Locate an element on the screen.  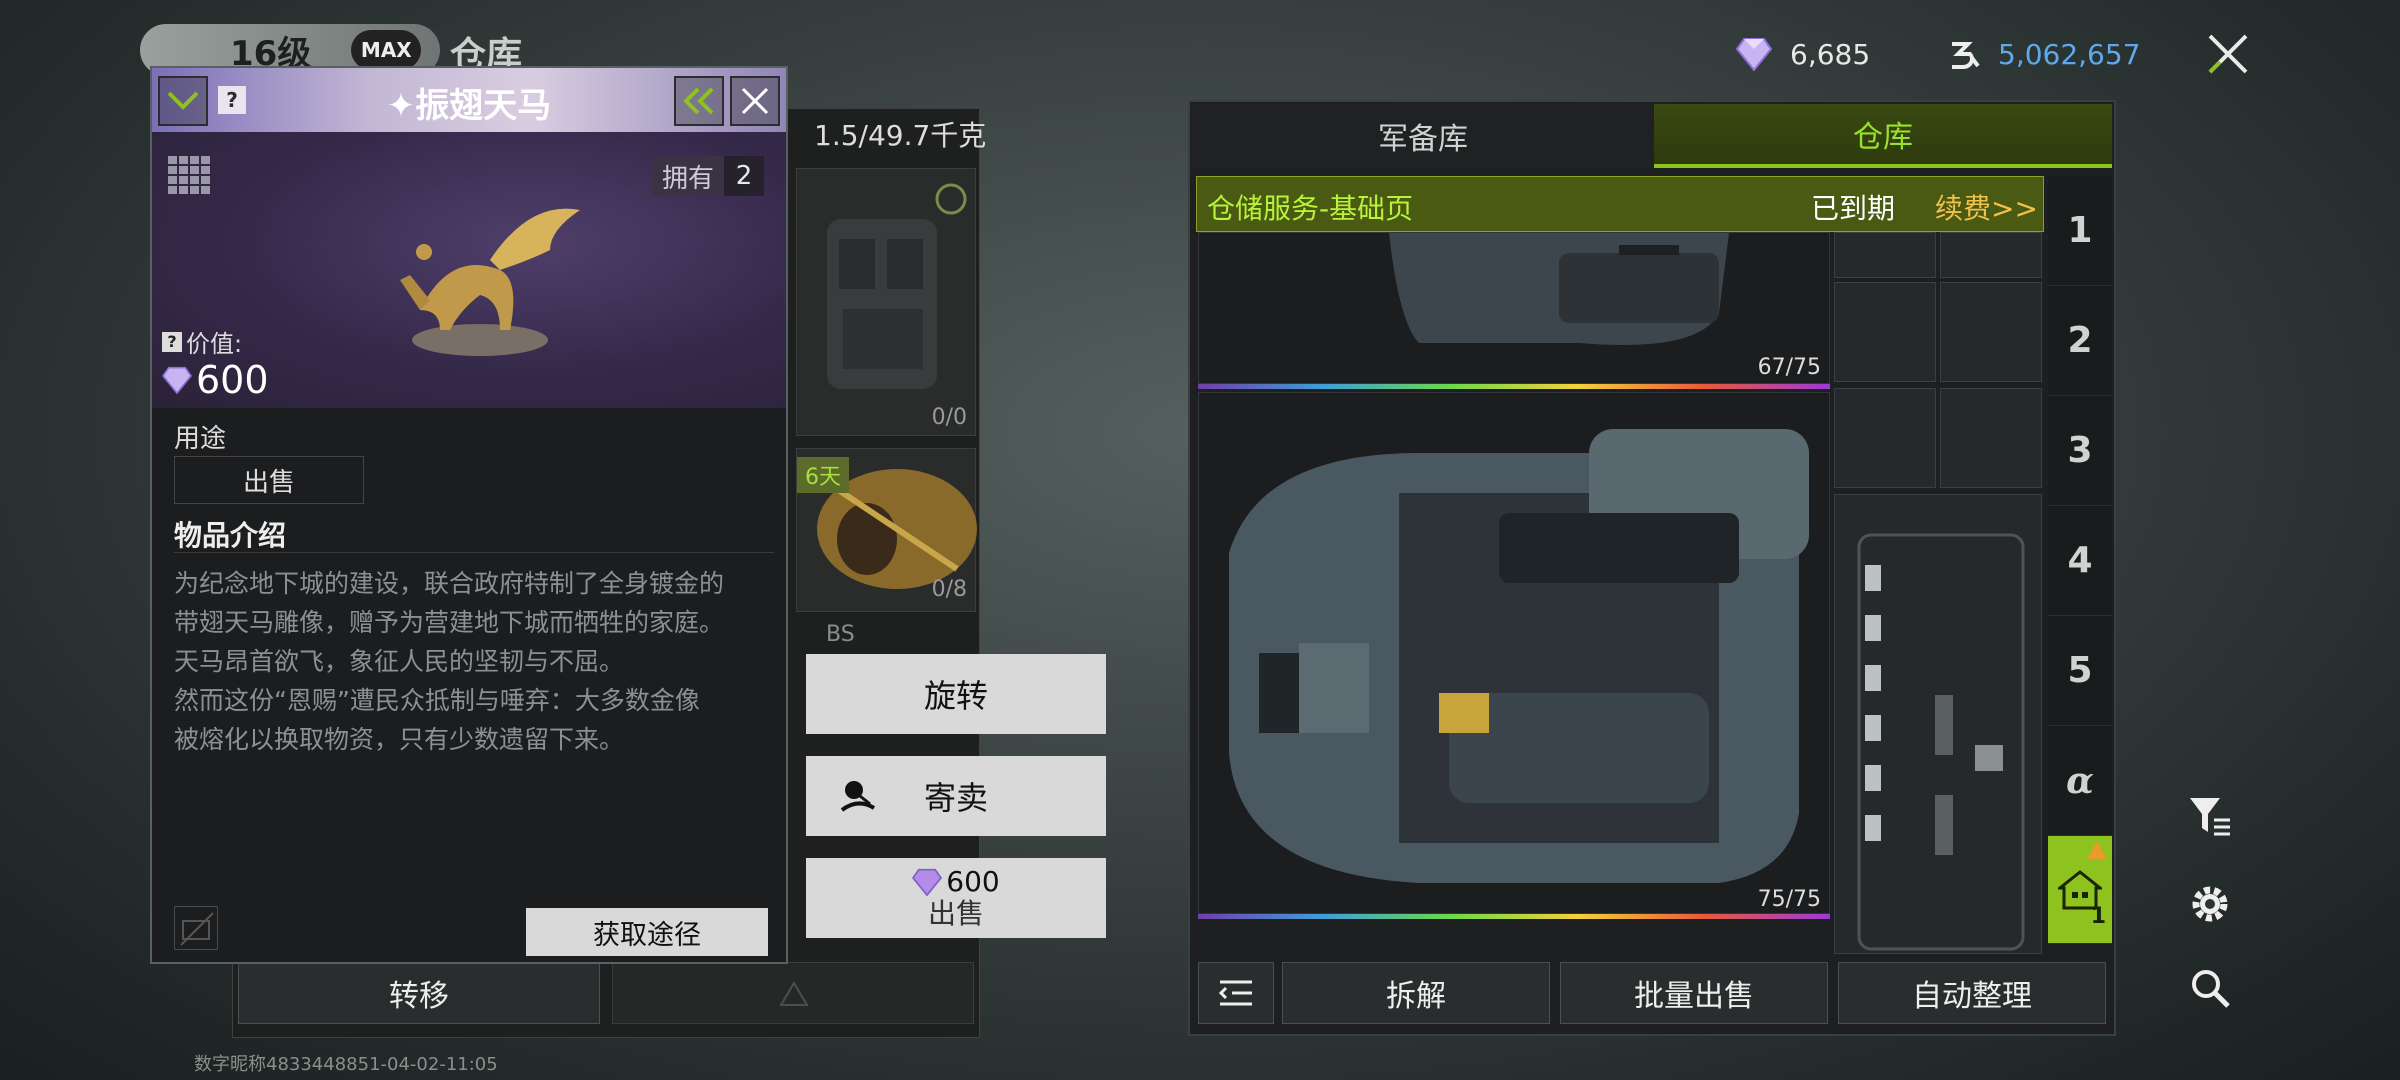
tab-storage: 仓库 is located at coordinates (1883, 136).